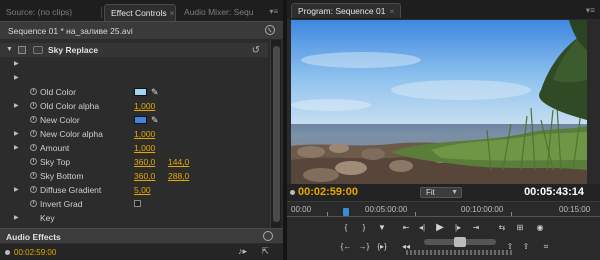  Describe the element at coordinates (140, 120) in the screenshot. I see `new-color-swatch` at that location.